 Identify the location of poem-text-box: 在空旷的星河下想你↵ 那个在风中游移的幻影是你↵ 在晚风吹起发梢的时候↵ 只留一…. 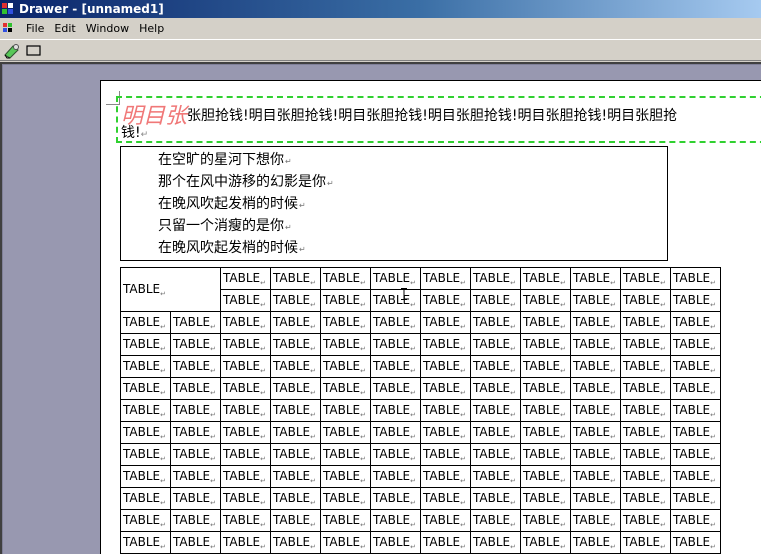
(394, 203).